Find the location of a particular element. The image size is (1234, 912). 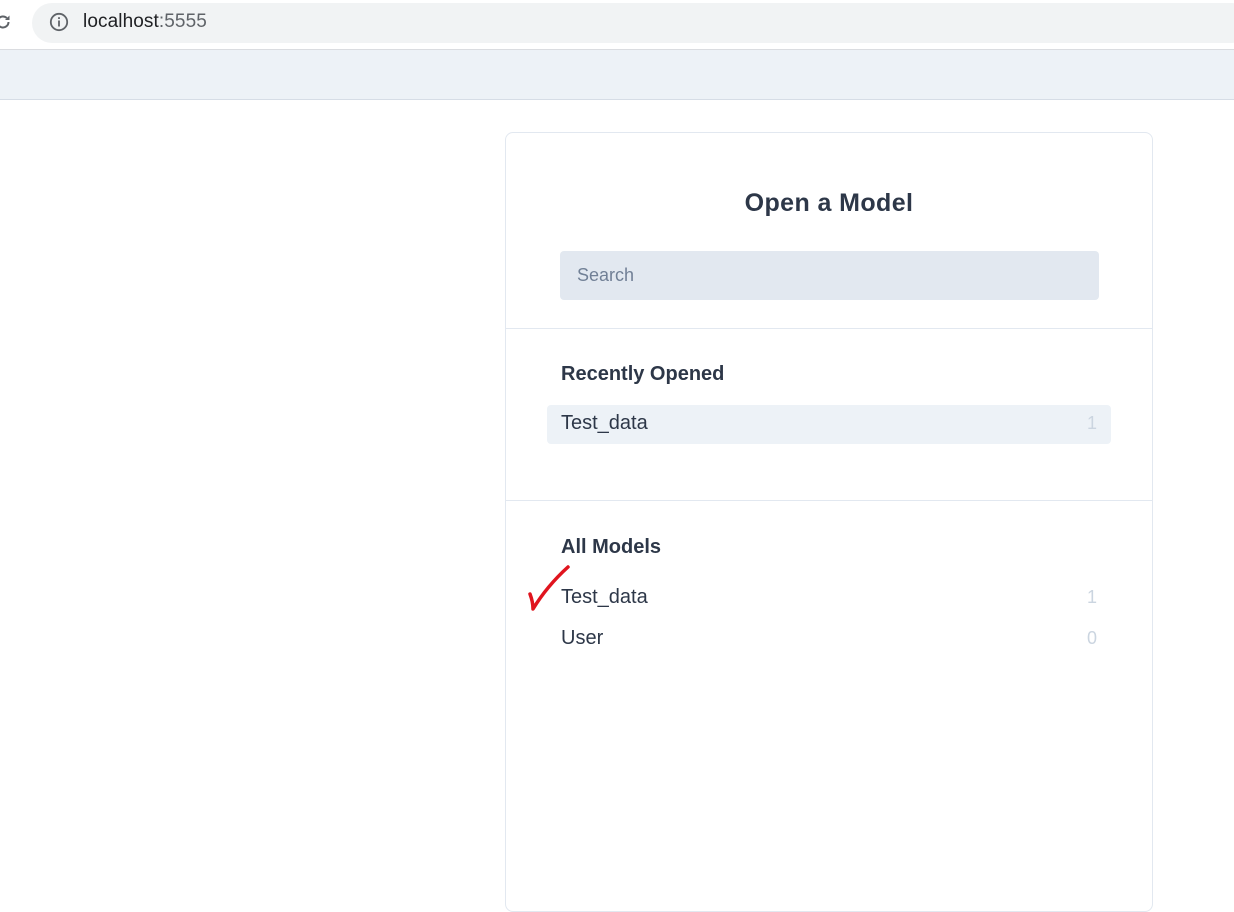

reload-icon is located at coordinates (6, 22).